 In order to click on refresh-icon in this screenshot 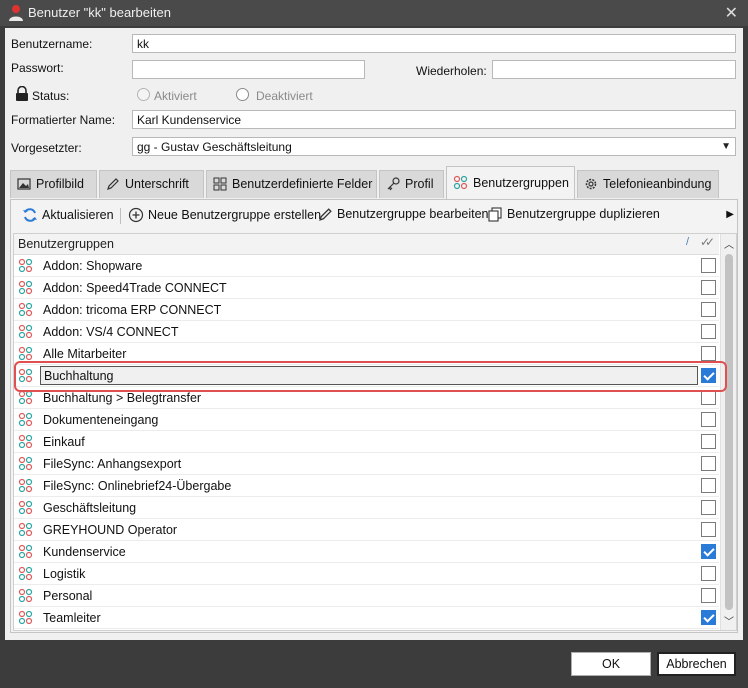, I will do `click(30, 215)`.